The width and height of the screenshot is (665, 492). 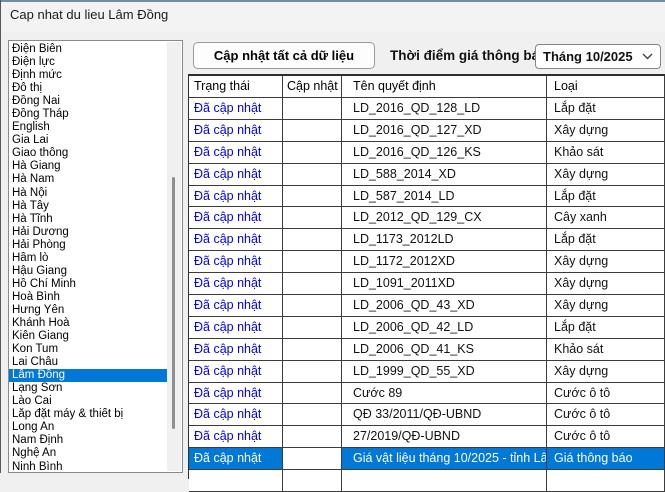 I want to click on table-row: Đã cập nhật LD_1091_2011XD Xây dựng, so click(x=427, y=284).